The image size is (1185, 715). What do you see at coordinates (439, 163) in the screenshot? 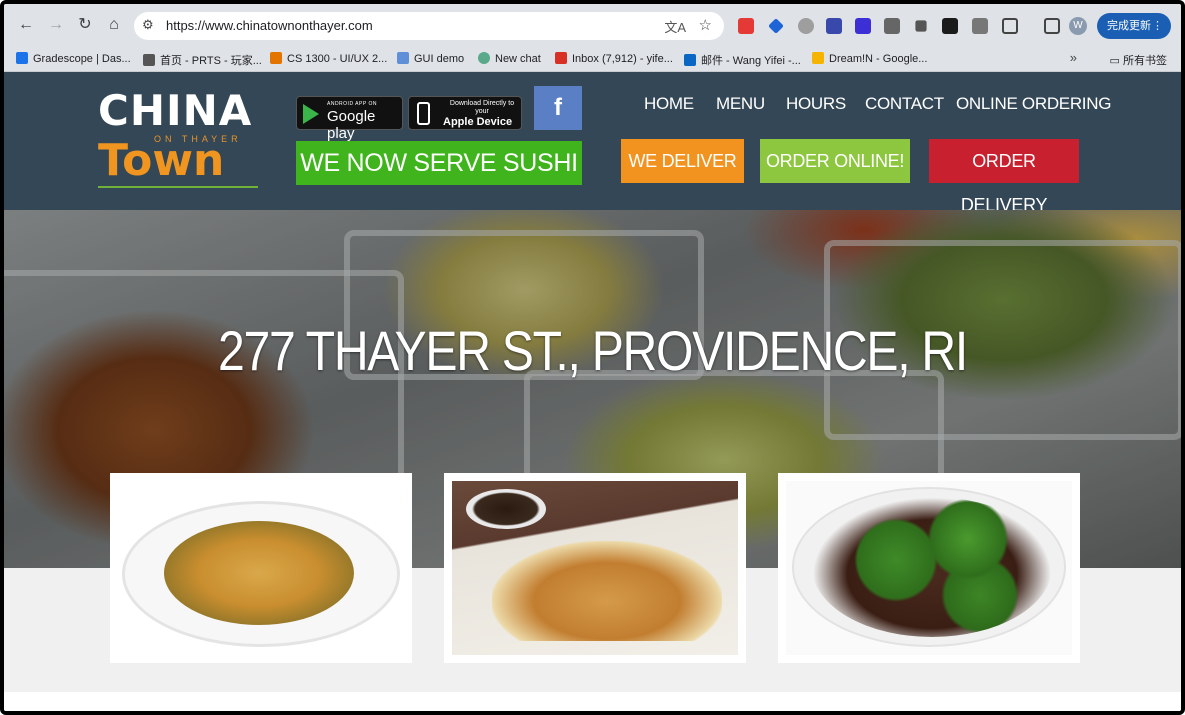
I see `sushi-banner: WE NOW SERVE SUSHI` at bounding box center [439, 163].